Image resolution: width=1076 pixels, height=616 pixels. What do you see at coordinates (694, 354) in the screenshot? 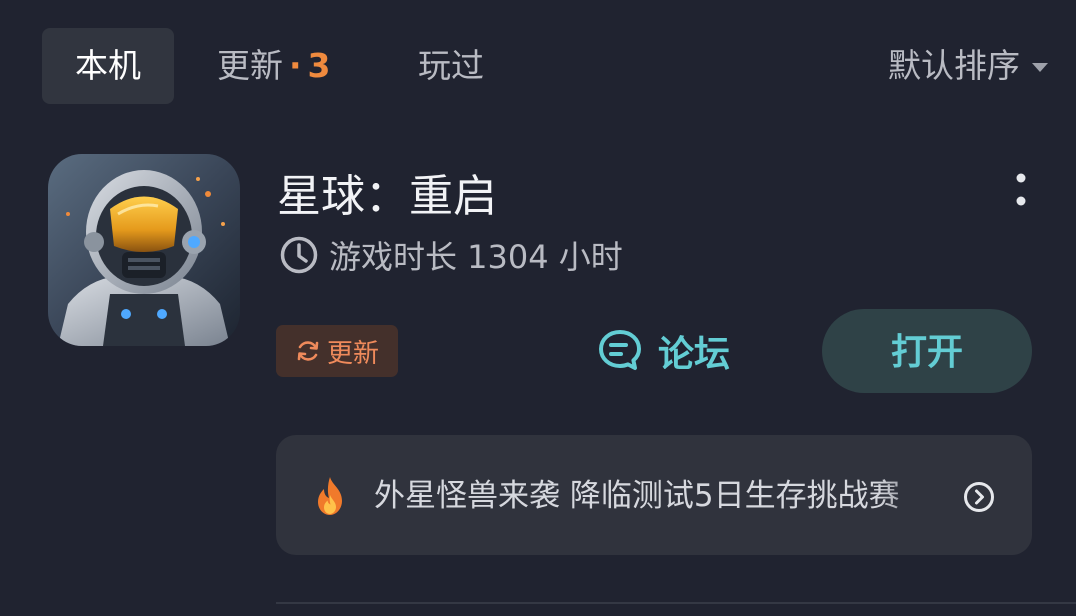
I see `forum-label: 论坛` at bounding box center [694, 354].